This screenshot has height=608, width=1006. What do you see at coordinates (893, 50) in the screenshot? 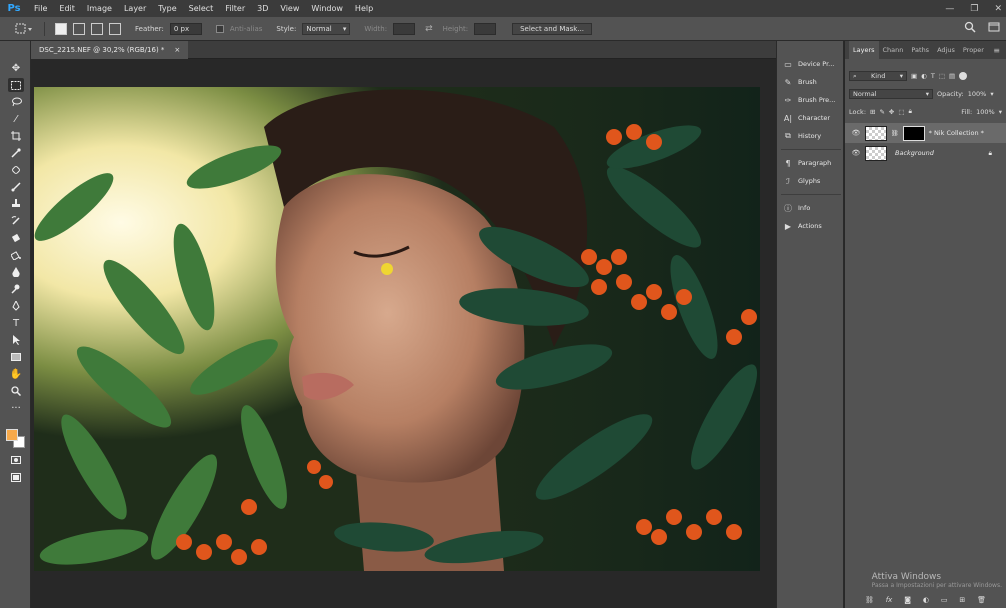
I see `tab-channels: Chann` at bounding box center [893, 50].